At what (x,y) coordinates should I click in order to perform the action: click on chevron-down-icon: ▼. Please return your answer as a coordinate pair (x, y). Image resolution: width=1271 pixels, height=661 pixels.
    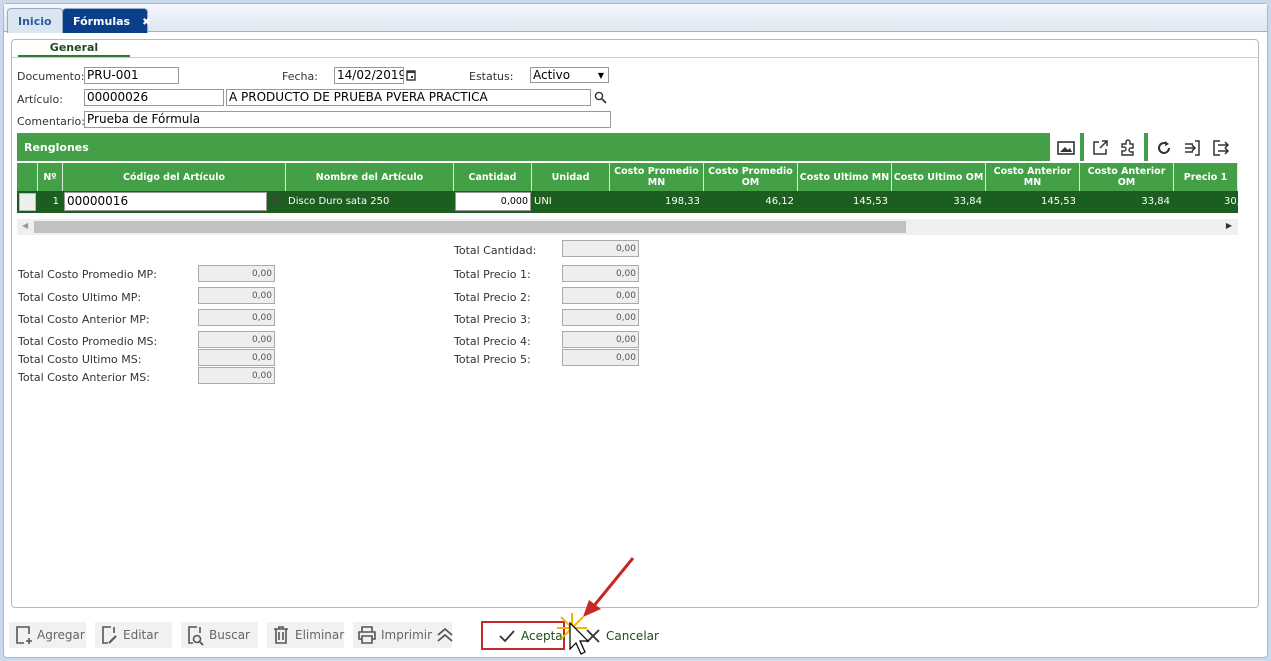
    Looking at the image, I should click on (600, 75).